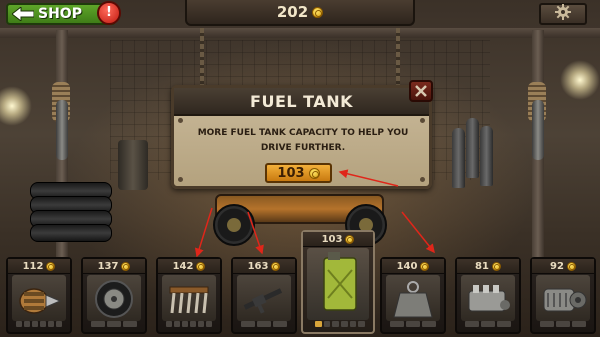 The width and height of the screenshot is (600, 337). Describe the element at coordinates (23, 14) in the screenshot. I see `back-arrow-icon` at that location.